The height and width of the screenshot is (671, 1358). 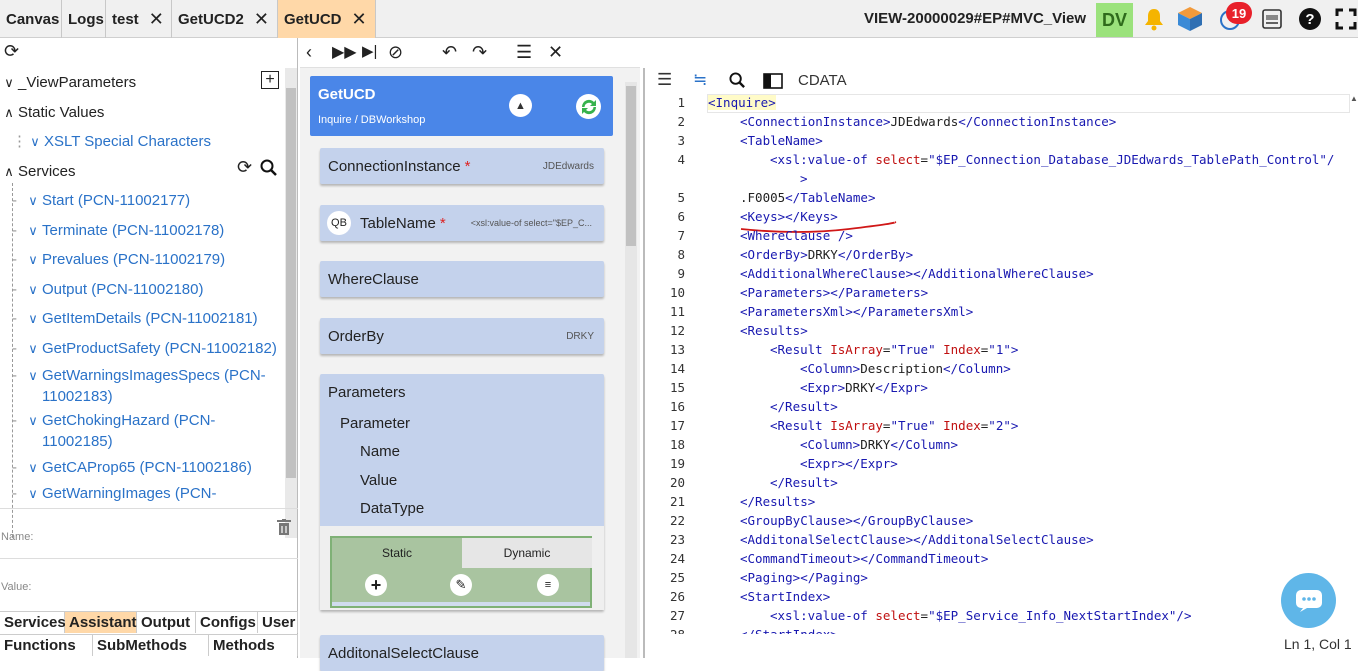 I want to click on btab-user: User, so click(x=278, y=622).